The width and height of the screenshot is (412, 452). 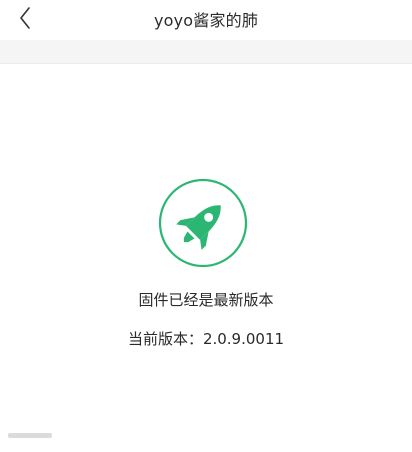 What do you see at coordinates (203, 223) in the screenshot?
I see `rocket-icon` at bounding box center [203, 223].